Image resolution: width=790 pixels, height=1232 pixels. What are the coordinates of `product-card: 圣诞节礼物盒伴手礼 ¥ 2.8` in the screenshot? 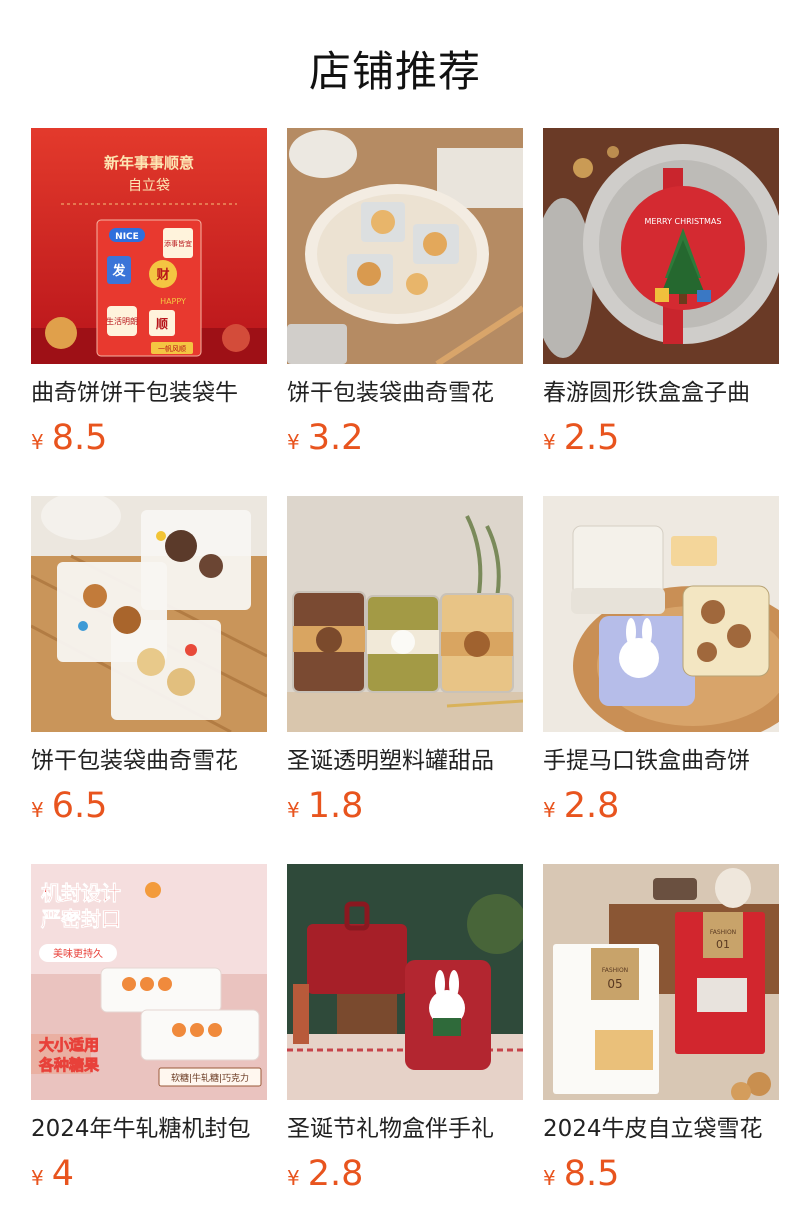 It's located at (405, 1048).